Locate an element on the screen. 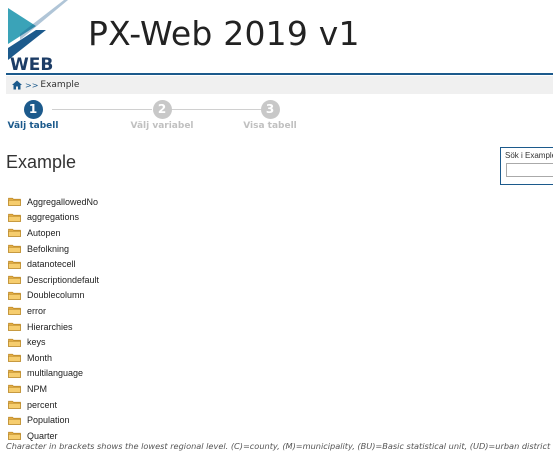  step-3-label: Visa tabell is located at coordinates (270, 126).